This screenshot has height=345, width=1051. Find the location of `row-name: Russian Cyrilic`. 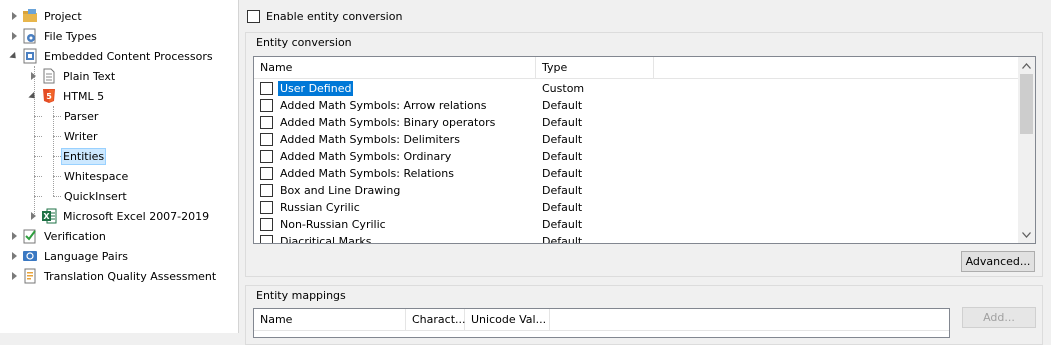

row-name: Russian Cyrilic is located at coordinates (320, 207).